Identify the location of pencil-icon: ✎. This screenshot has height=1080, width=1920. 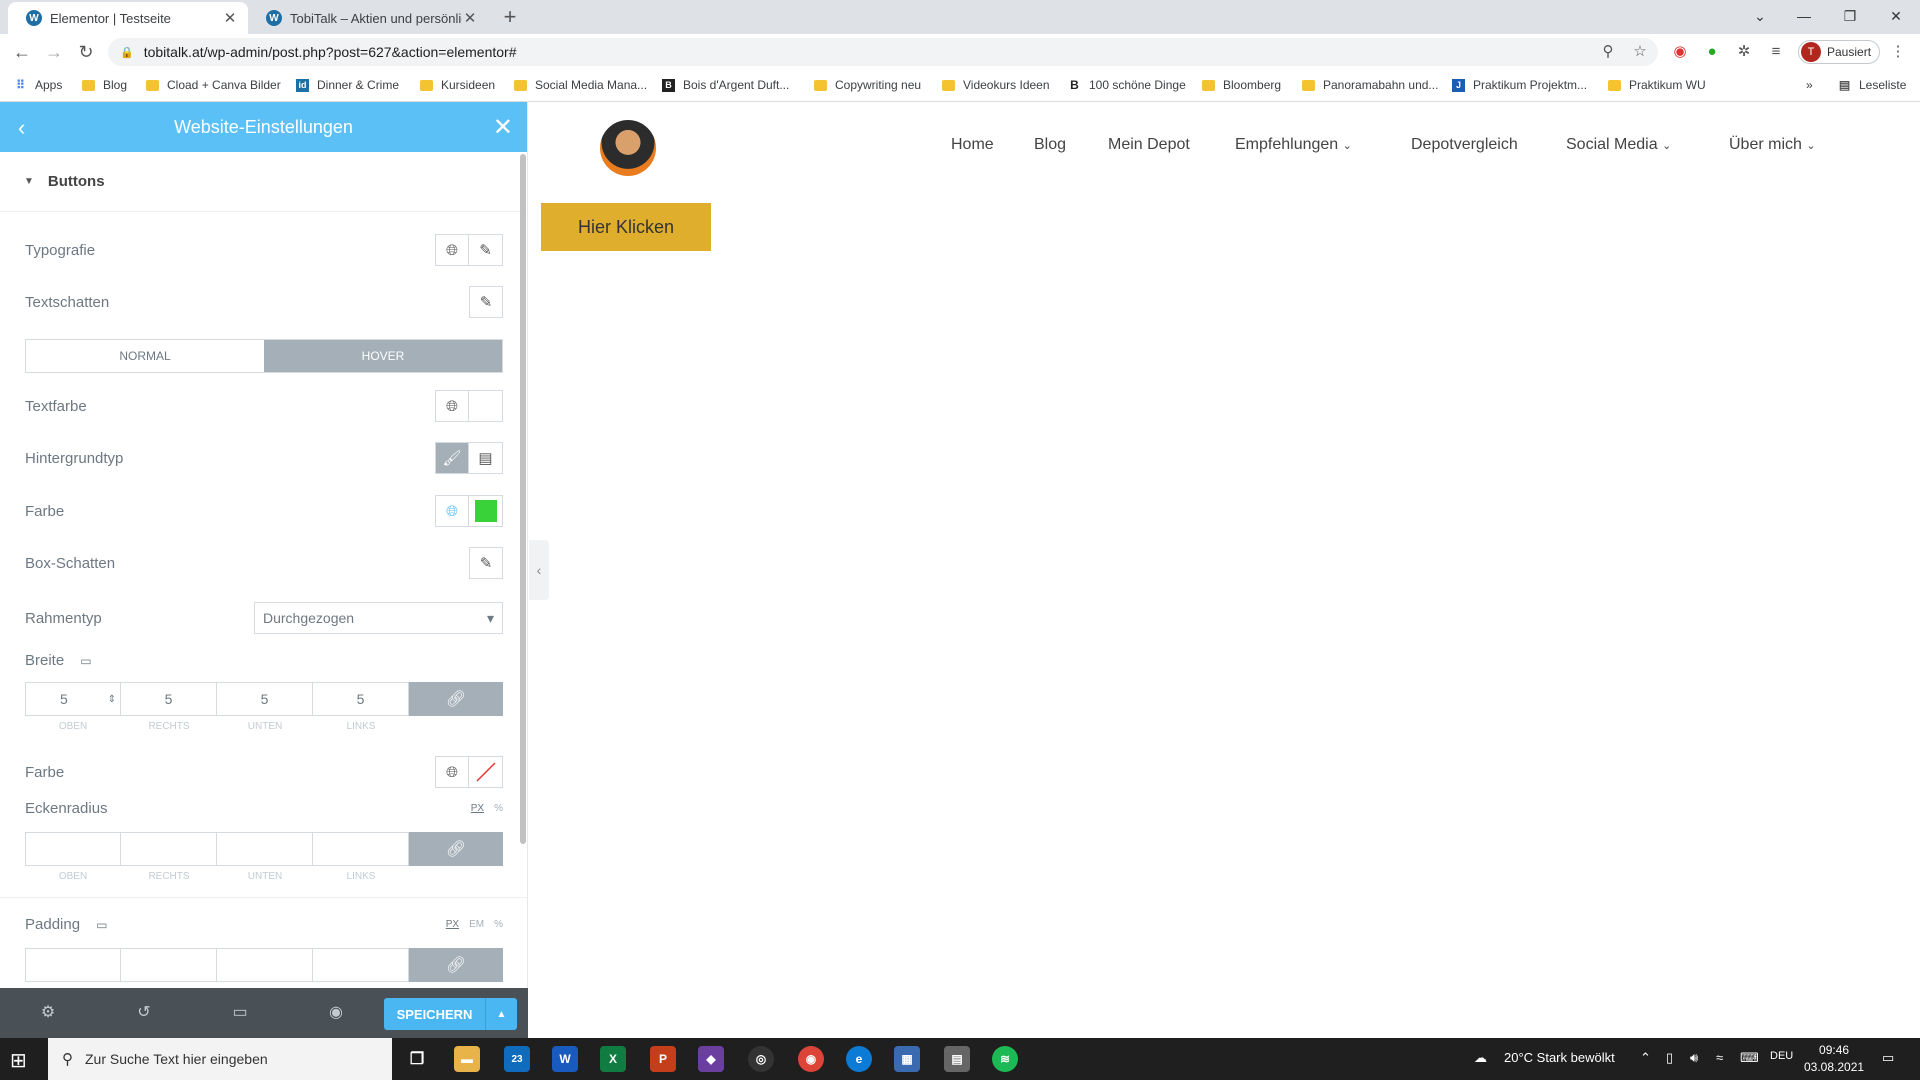
(486, 563).